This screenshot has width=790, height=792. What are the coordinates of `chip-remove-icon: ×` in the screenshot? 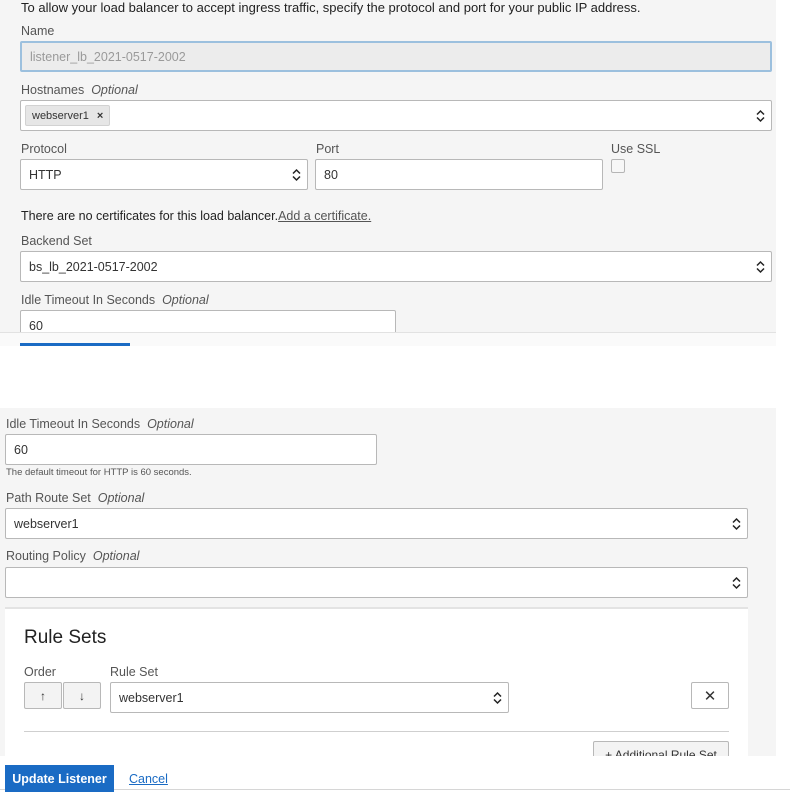 It's located at (100, 116).